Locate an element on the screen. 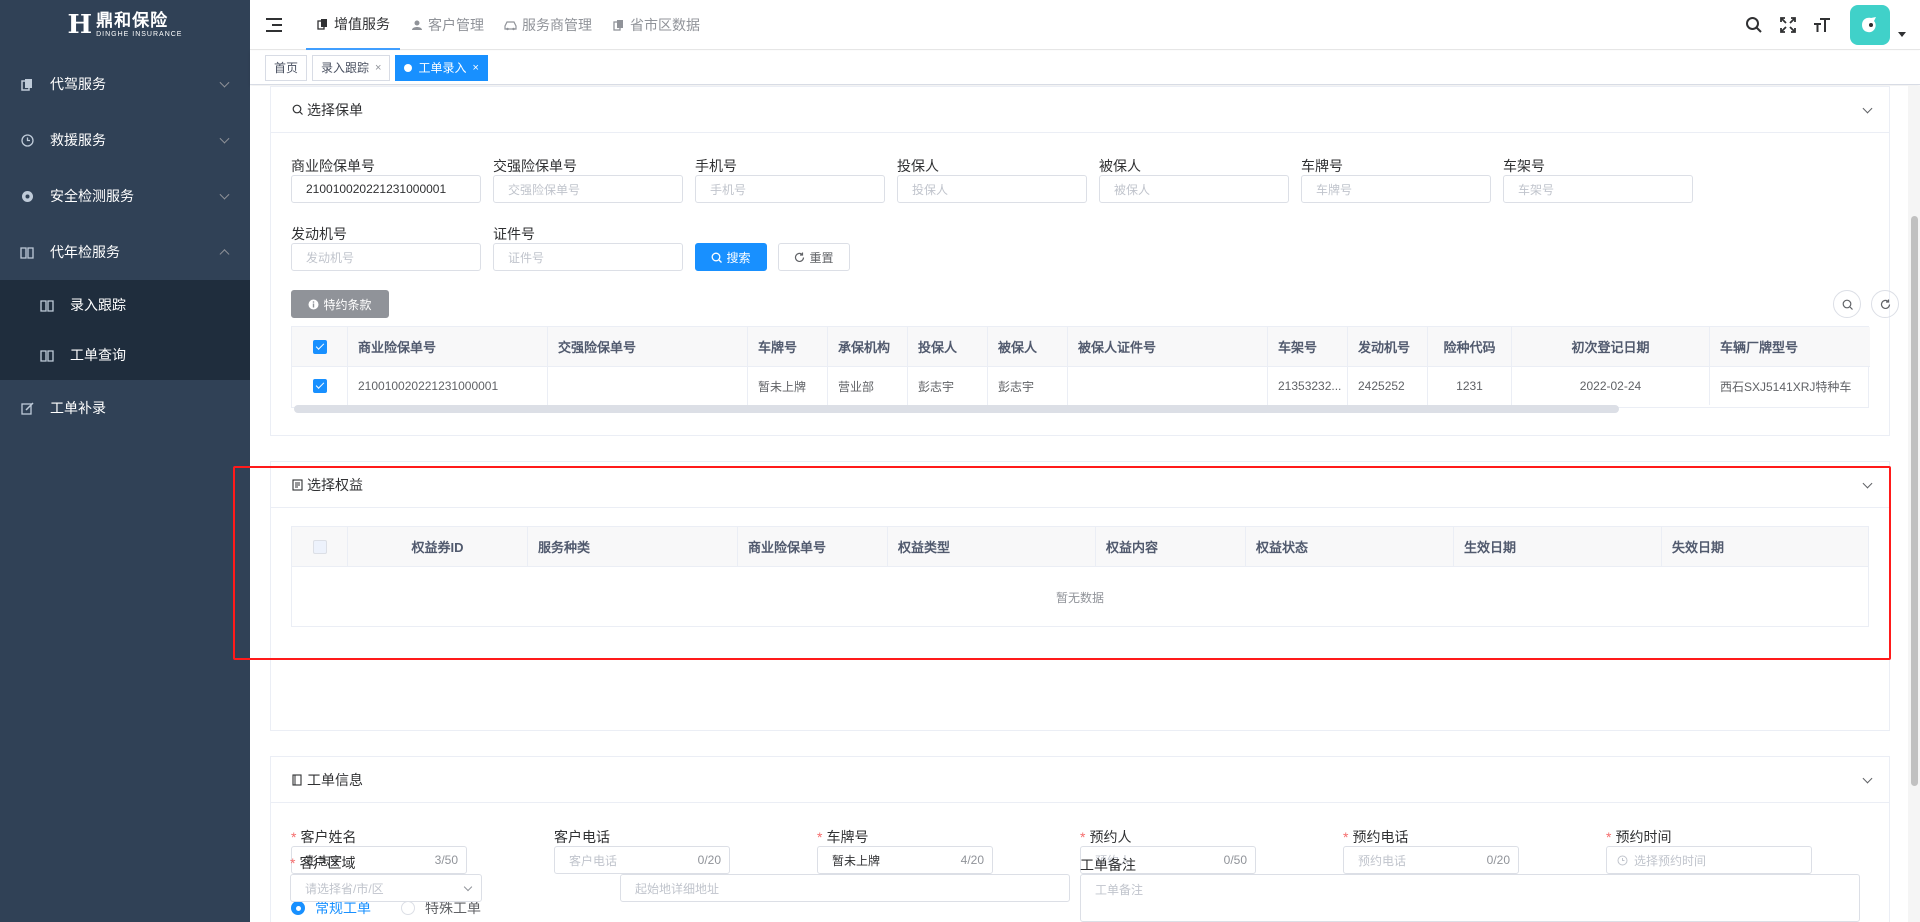 The image size is (1920, 922). char-count: 3/50 is located at coordinates (446, 860).